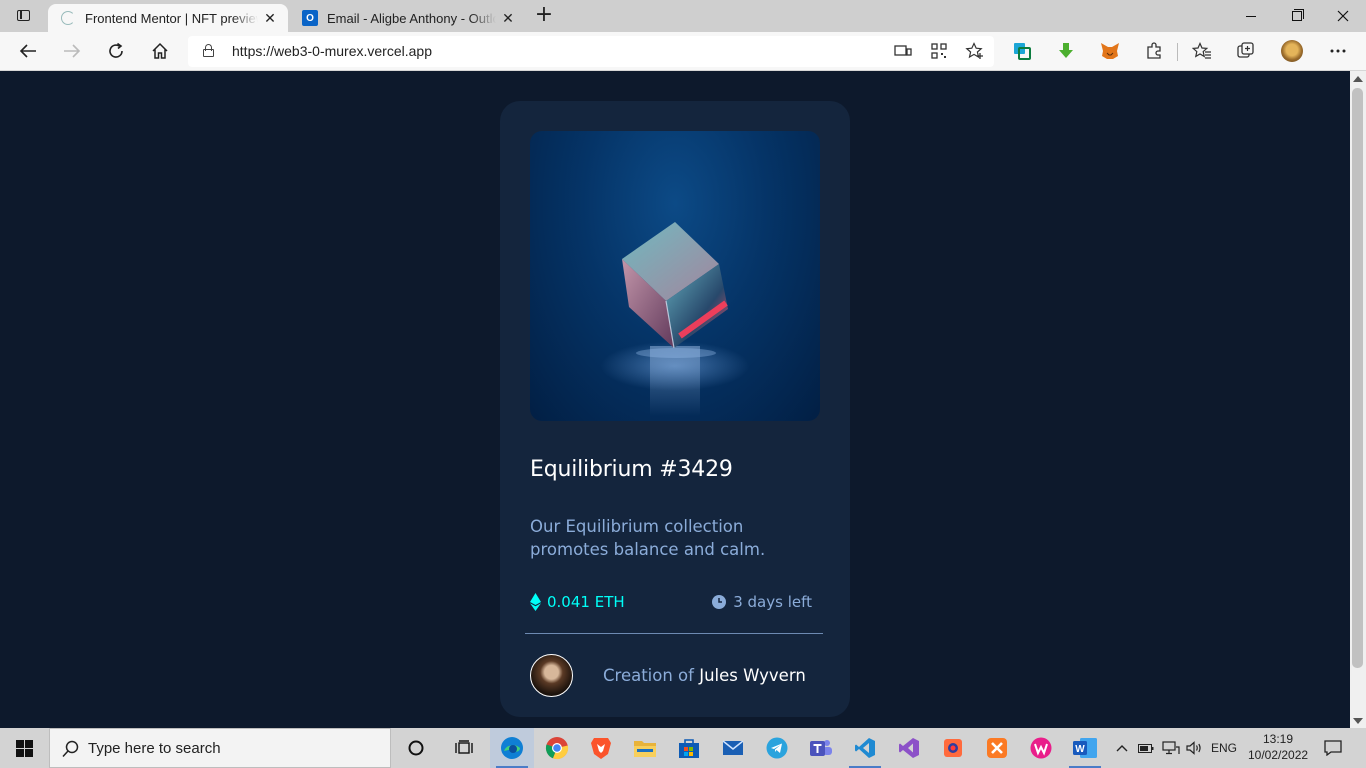 Image resolution: width=1366 pixels, height=768 pixels. What do you see at coordinates (939, 51) in the screenshot?
I see `qr-code-icon` at bounding box center [939, 51].